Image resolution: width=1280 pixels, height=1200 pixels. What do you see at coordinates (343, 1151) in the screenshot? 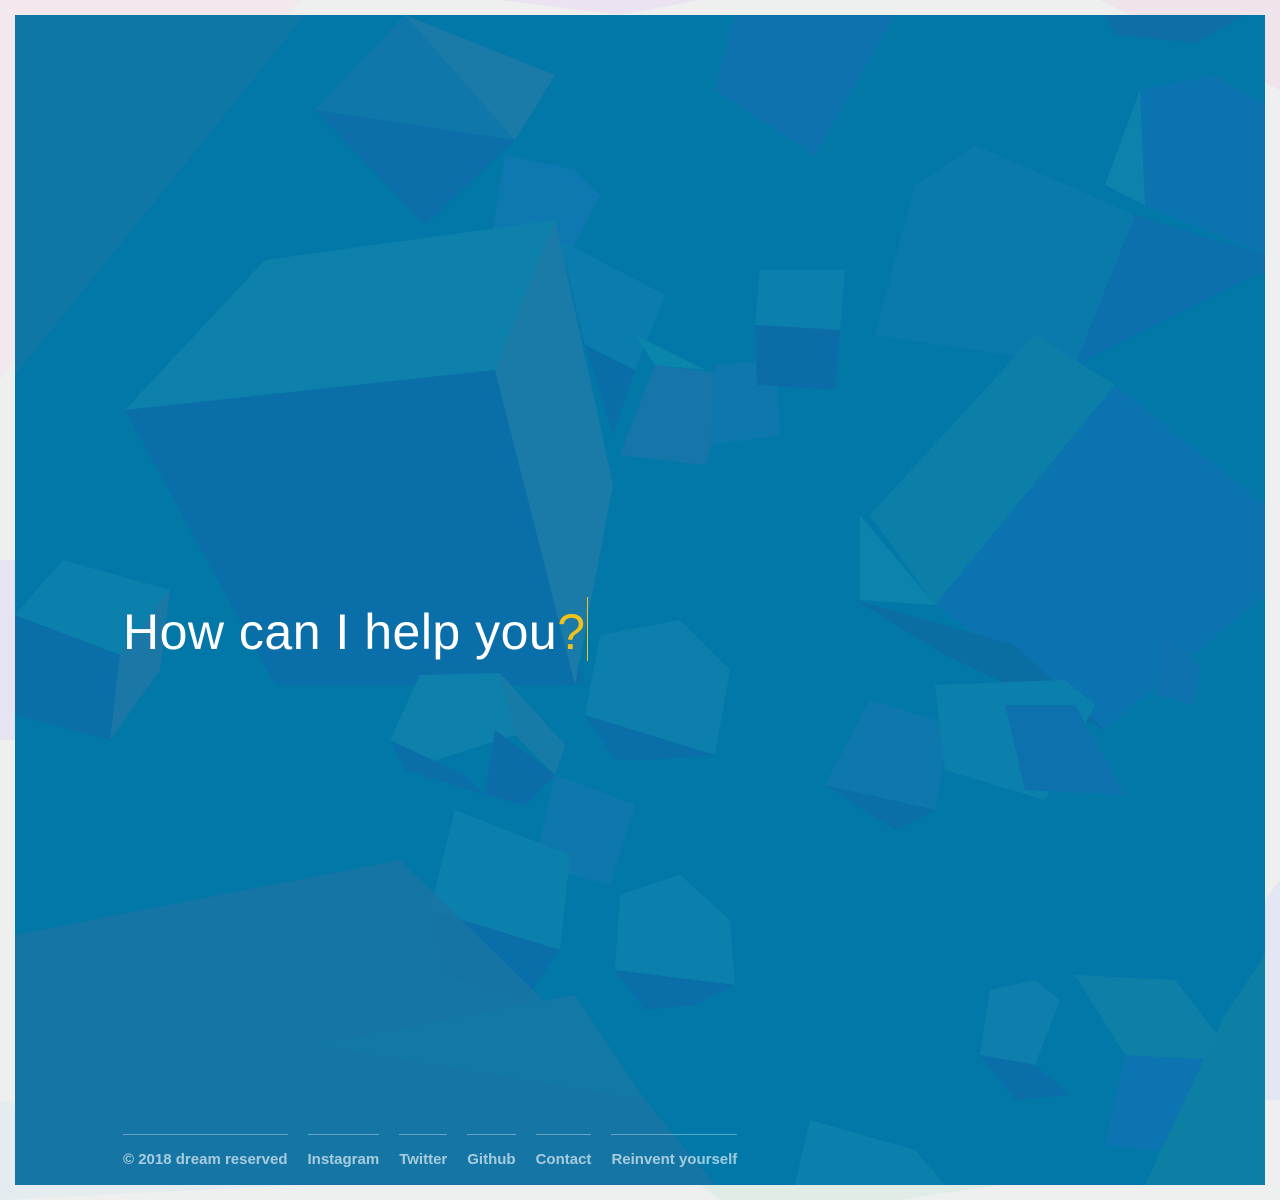
I see `footer-link-instagram: Instagram` at bounding box center [343, 1151].